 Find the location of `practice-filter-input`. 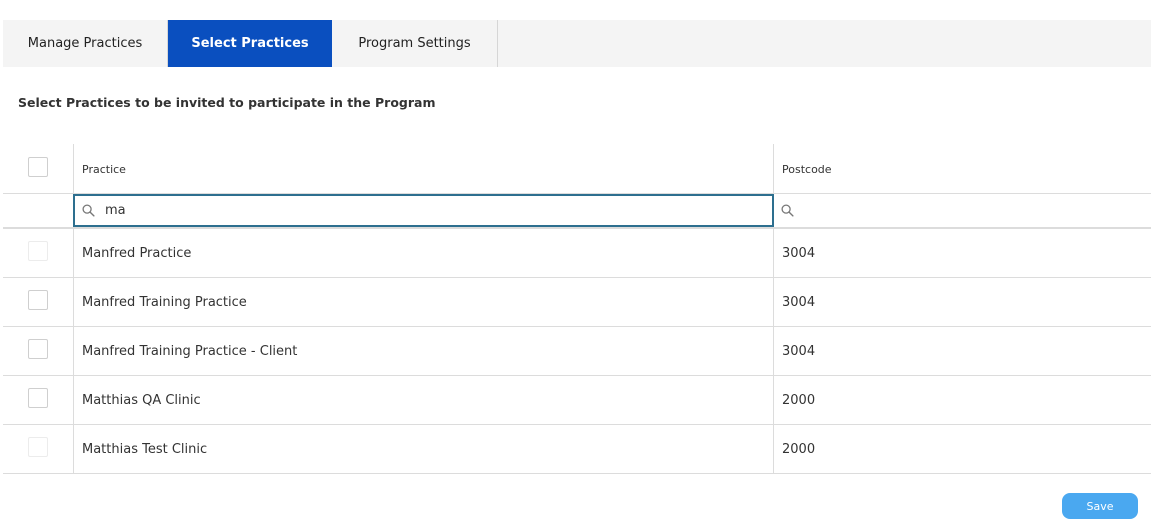

practice-filter-input is located at coordinates (405, 210).